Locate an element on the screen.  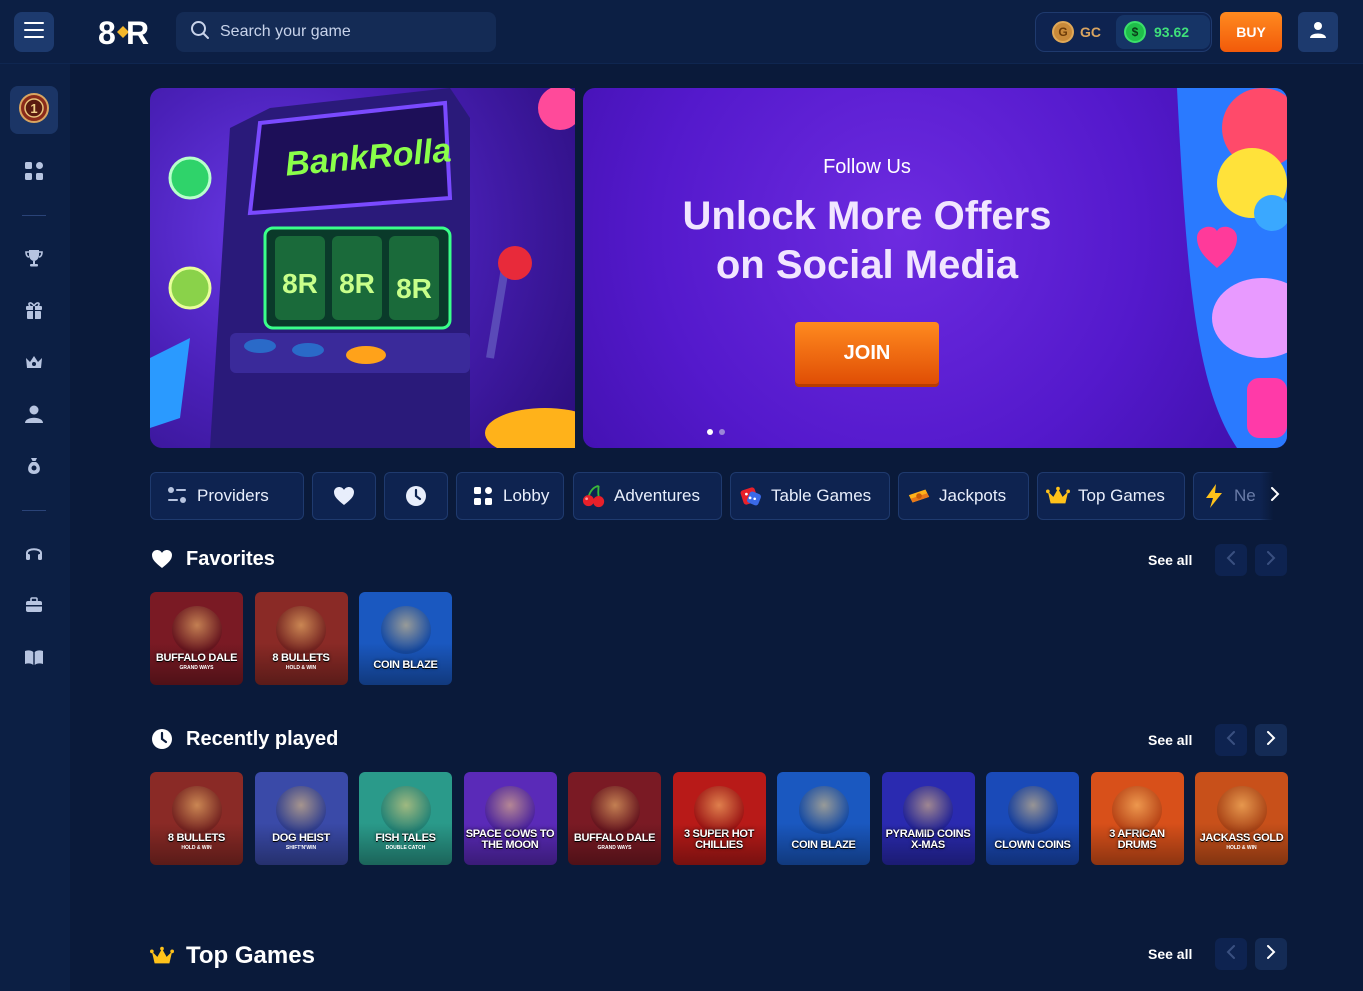
site-logo: 8 R is located at coordinates (126, 32).